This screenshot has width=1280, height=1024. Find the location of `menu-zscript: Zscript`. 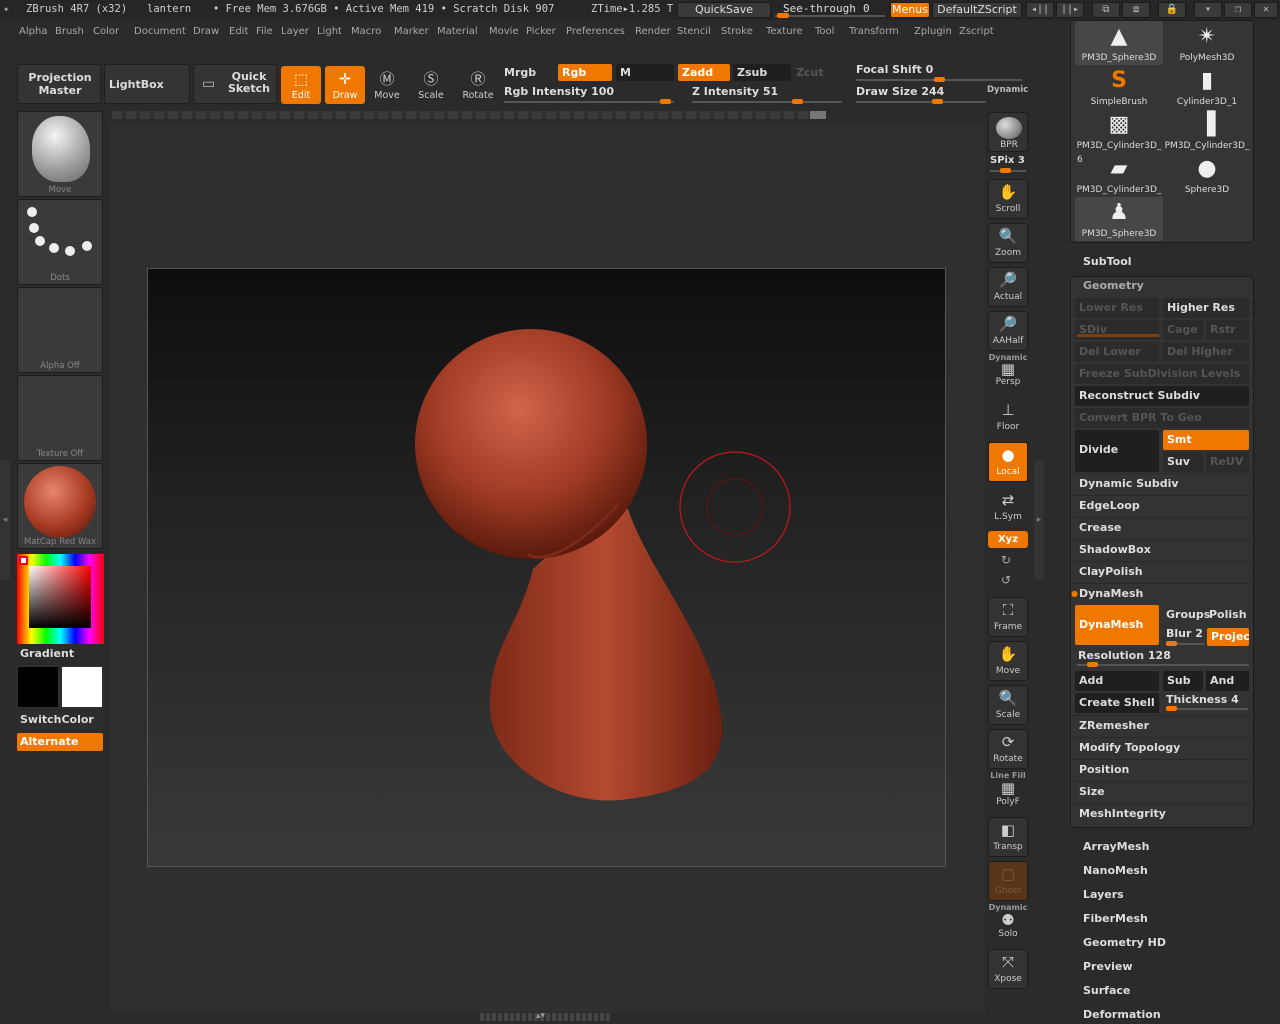

menu-zscript: Zscript is located at coordinates (976, 31).